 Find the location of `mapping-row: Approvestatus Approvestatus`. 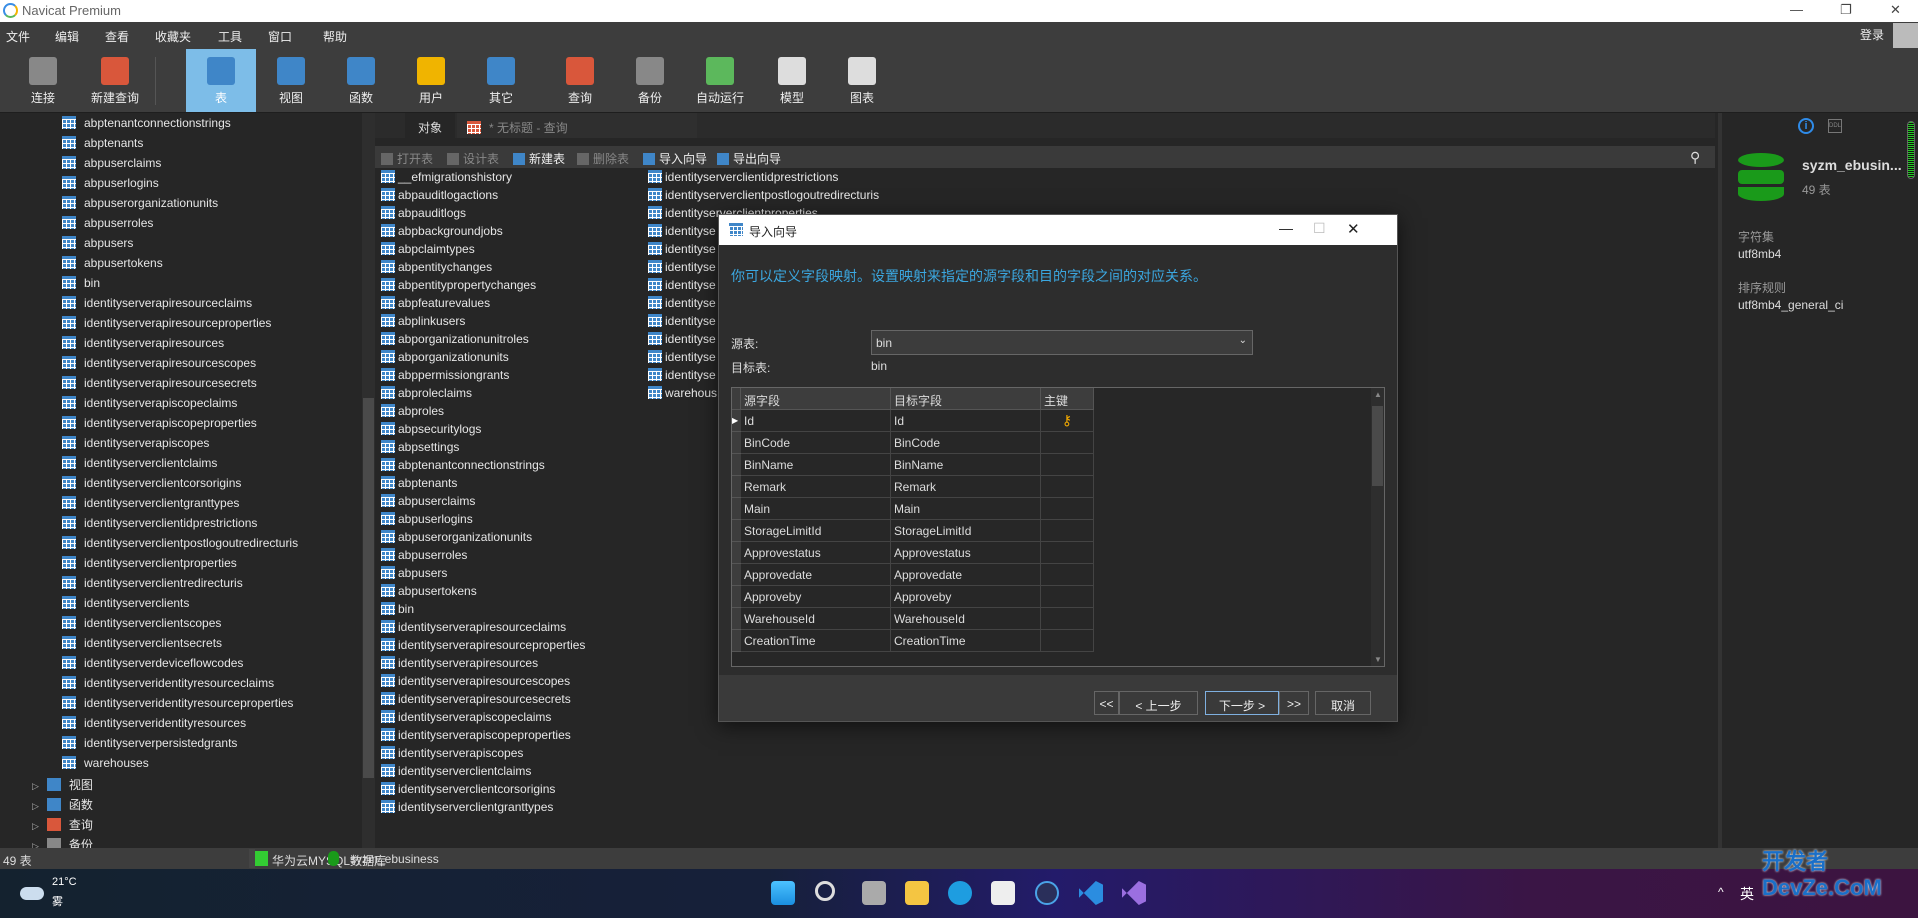

mapping-row: Approvestatus Approvestatus is located at coordinates (913, 553).